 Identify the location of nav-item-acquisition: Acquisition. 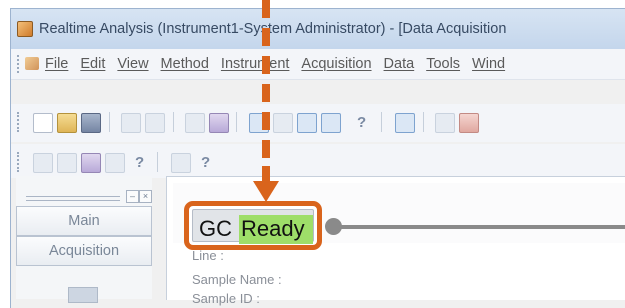
(84, 251).